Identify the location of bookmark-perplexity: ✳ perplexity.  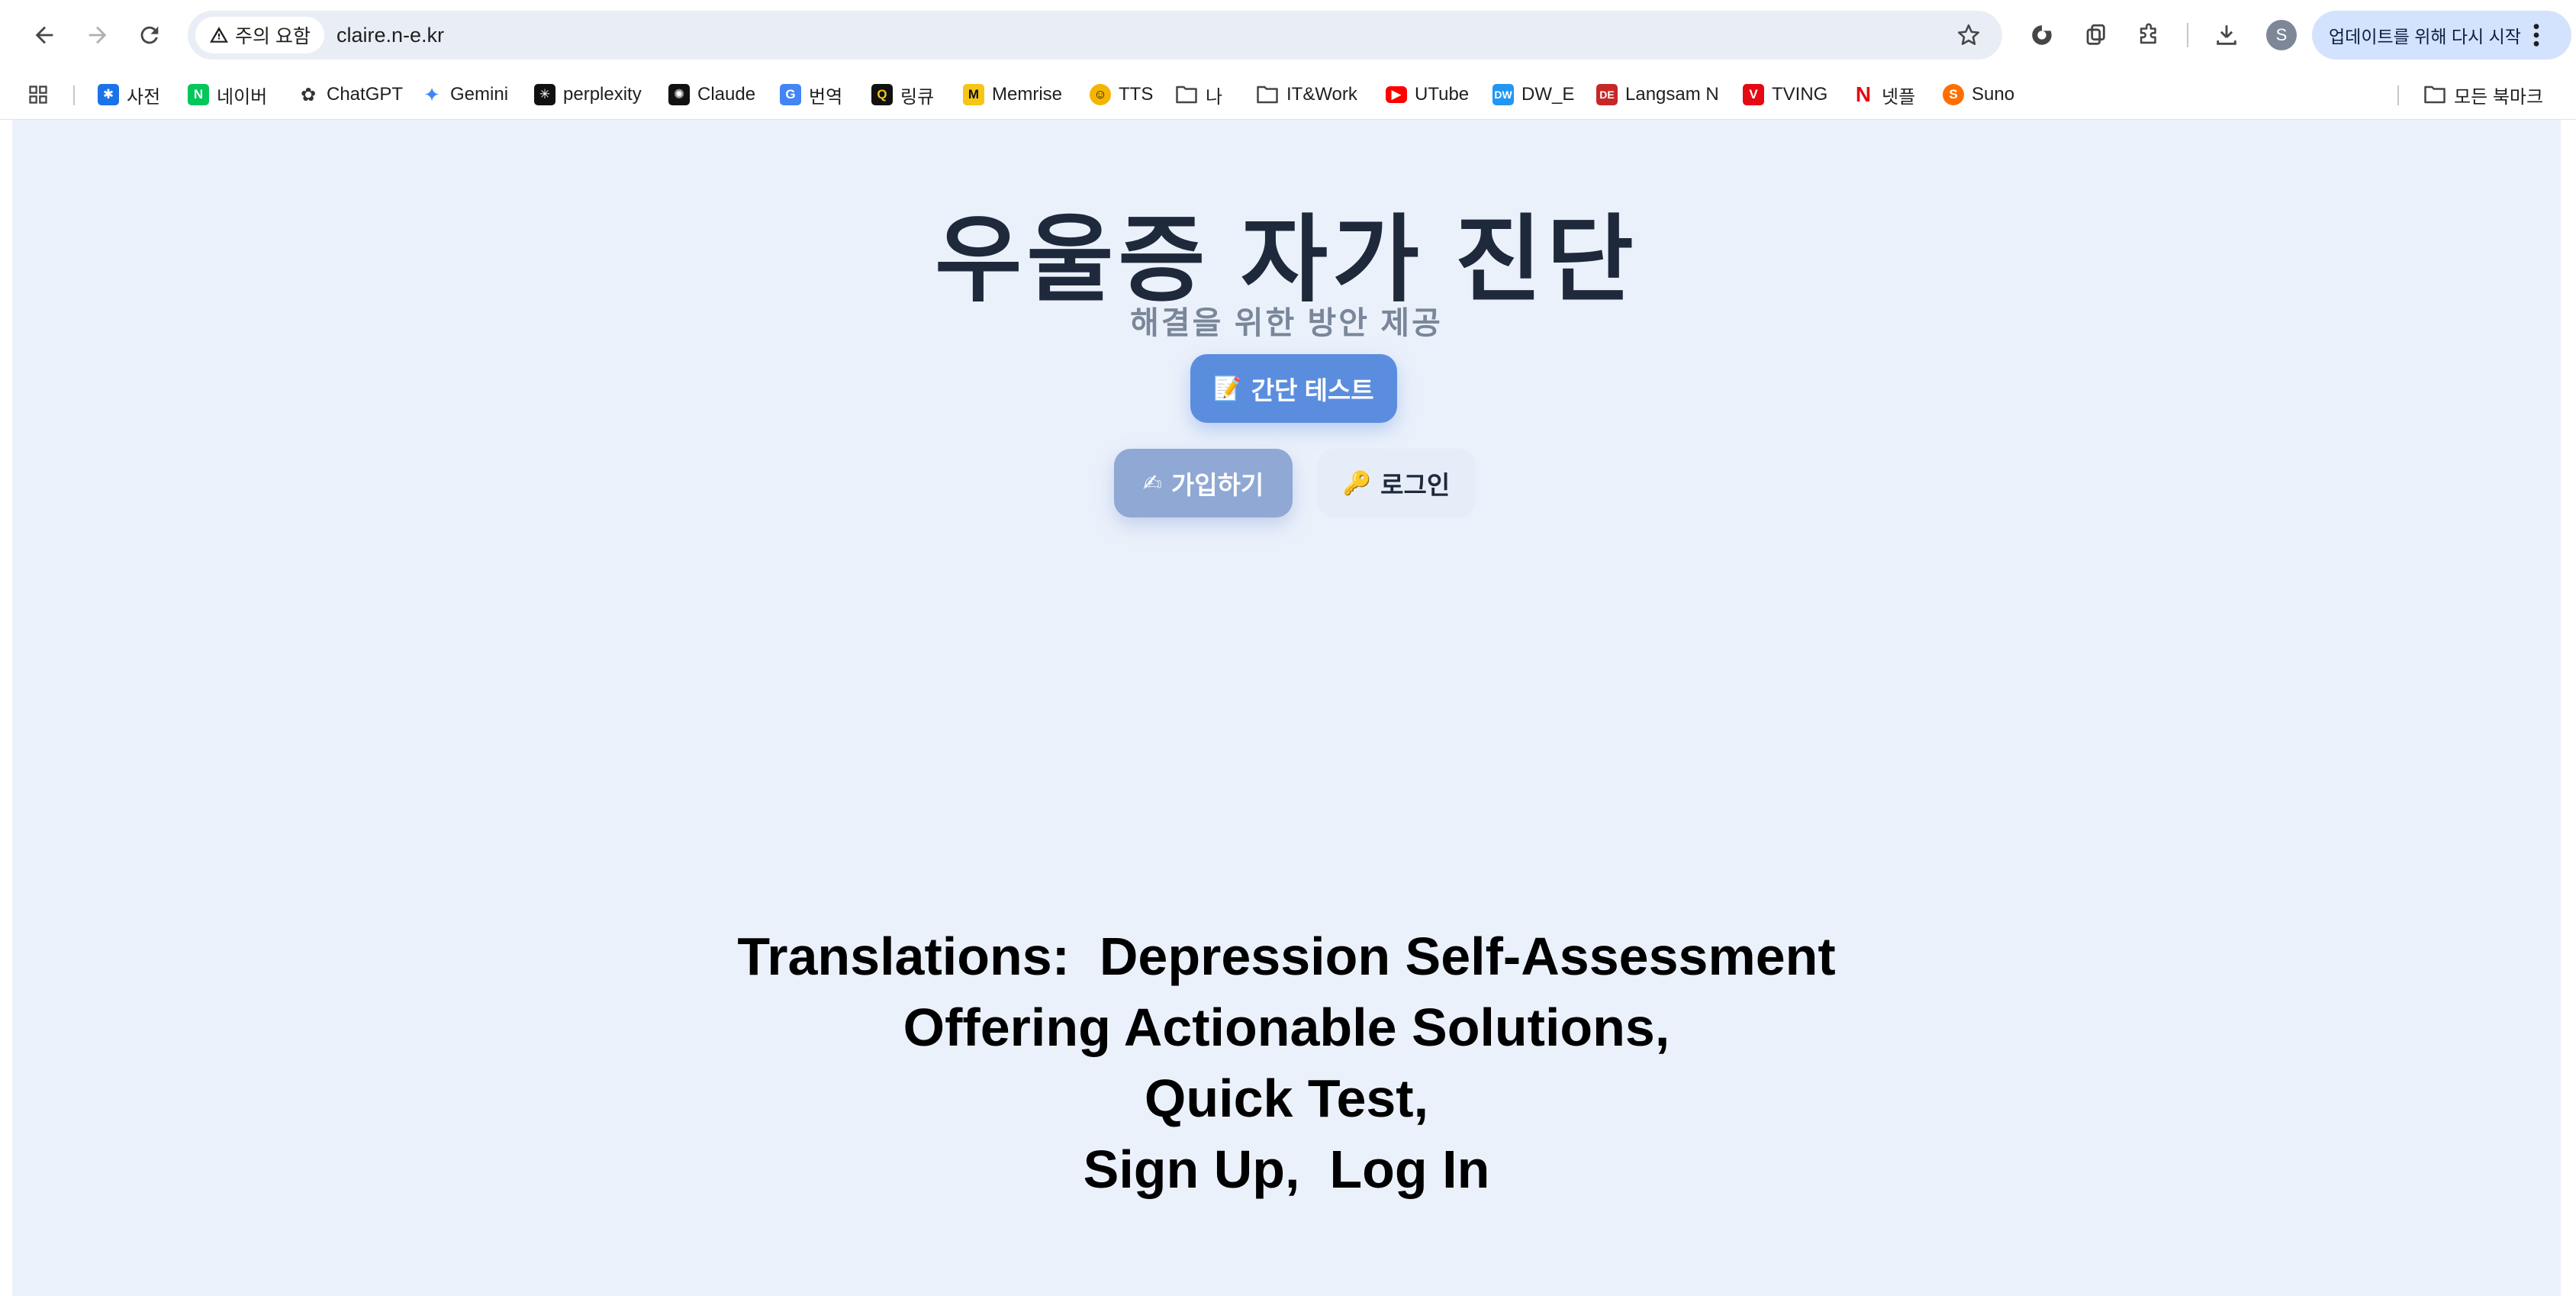
(588, 94).